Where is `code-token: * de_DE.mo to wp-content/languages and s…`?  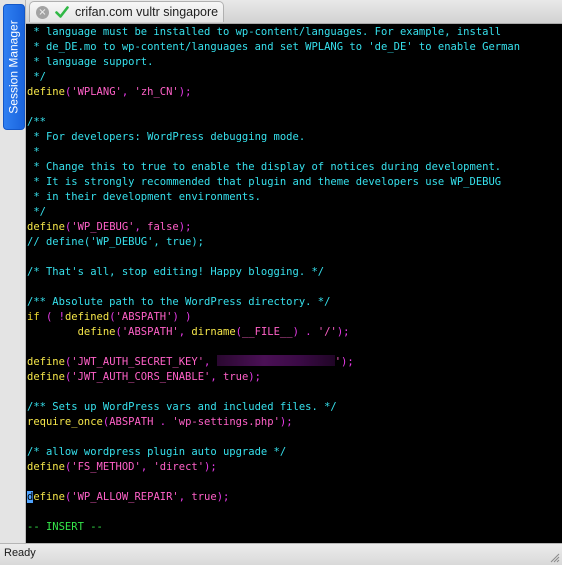 code-token: * de_DE.mo to wp-content/languages and s… is located at coordinates (274, 47).